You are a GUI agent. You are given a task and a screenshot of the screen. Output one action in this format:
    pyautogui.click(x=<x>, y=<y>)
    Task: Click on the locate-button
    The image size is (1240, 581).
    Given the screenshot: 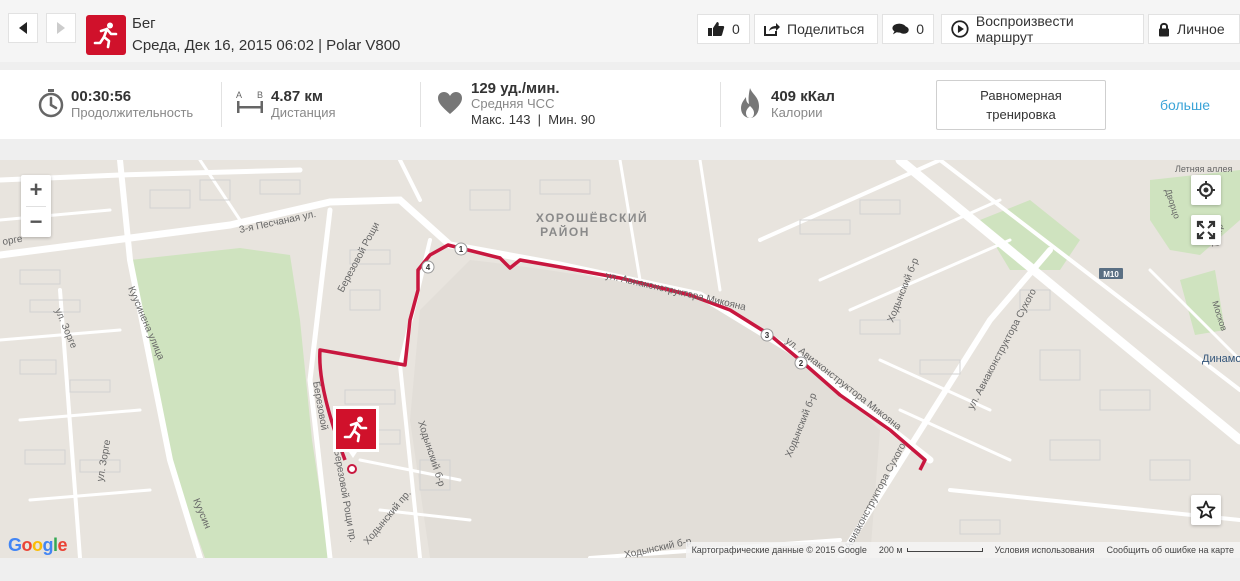 What is the action you would take?
    pyautogui.click(x=1206, y=190)
    